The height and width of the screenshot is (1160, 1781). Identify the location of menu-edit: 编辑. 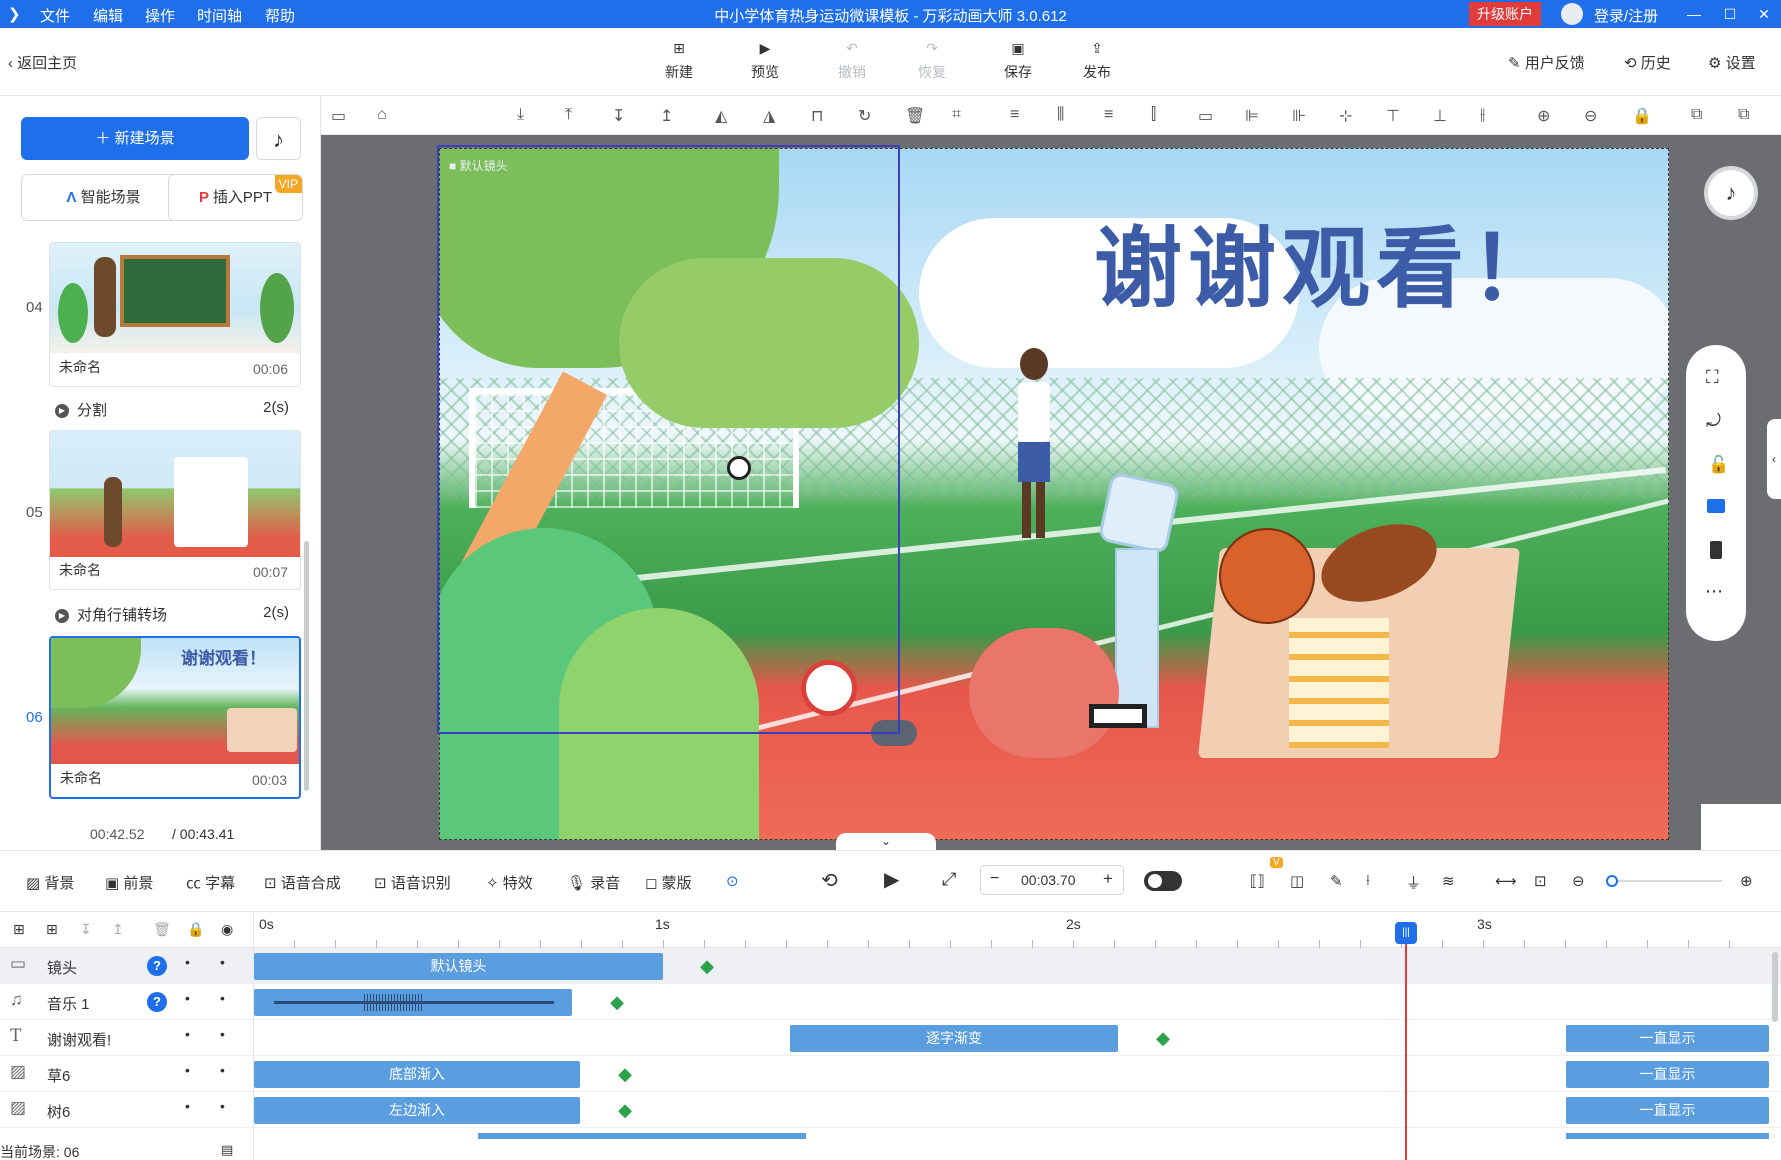
(108, 15).